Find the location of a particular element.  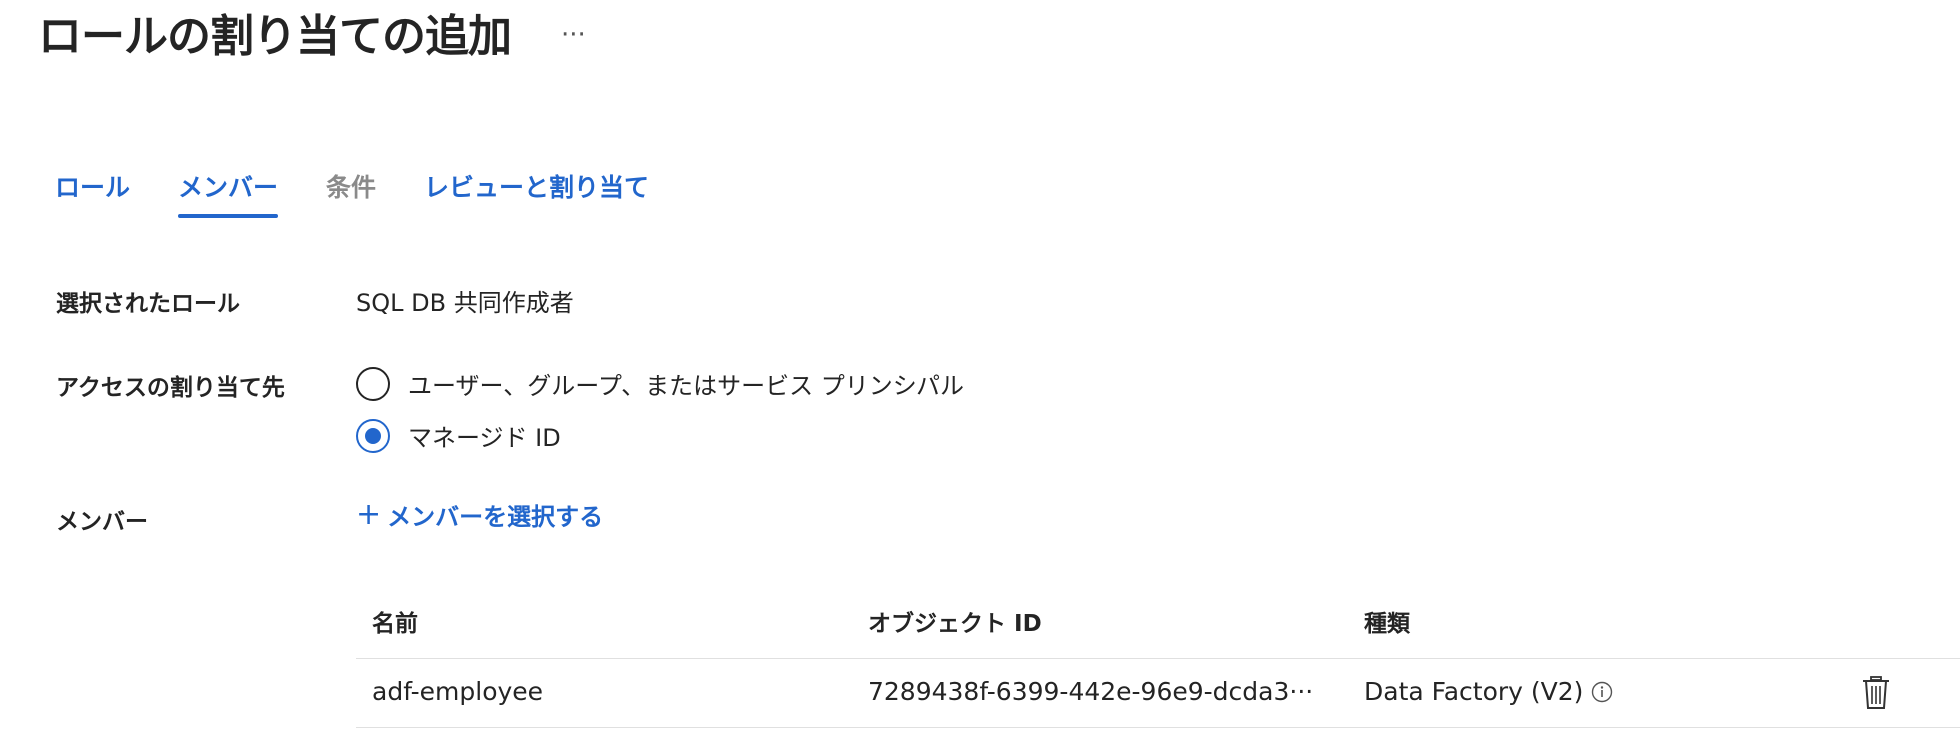

radio-user-group-sp: ユーザー、グループ、またはサービス プリンシパル is located at coordinates (660, 383).